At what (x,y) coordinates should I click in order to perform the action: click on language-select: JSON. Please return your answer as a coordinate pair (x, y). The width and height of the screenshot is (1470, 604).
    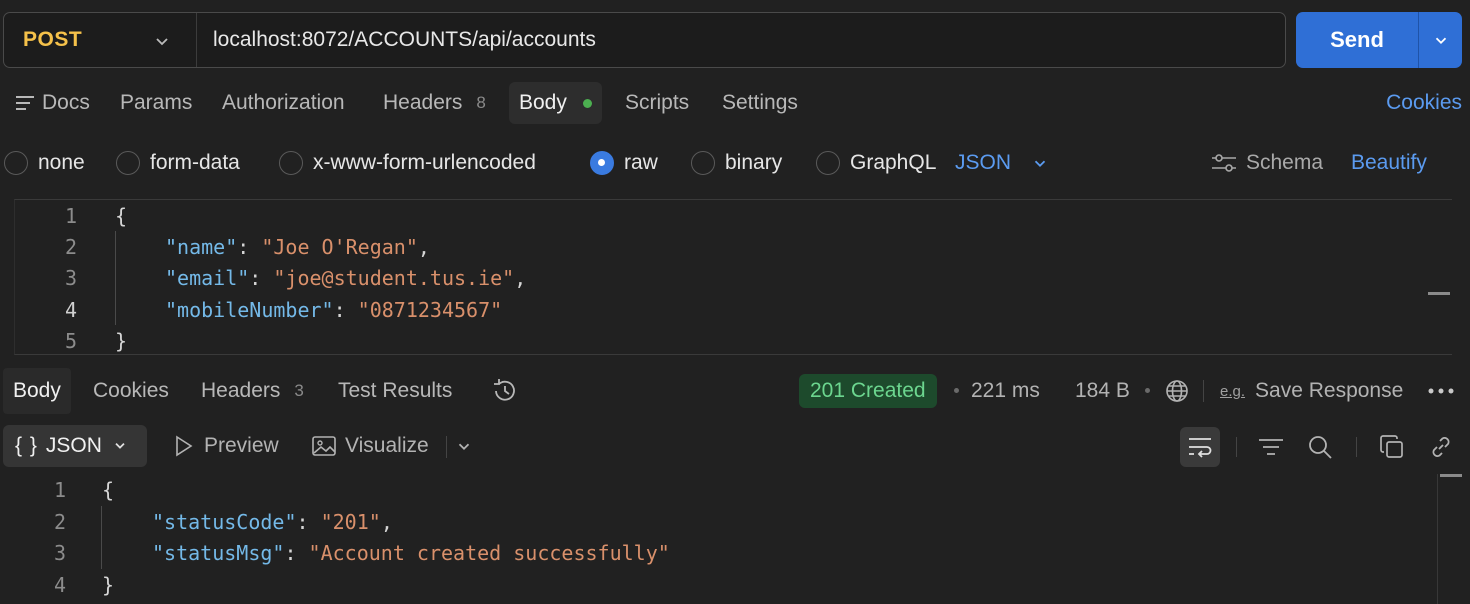
    Looking at the image, I should click on (1002, 163).